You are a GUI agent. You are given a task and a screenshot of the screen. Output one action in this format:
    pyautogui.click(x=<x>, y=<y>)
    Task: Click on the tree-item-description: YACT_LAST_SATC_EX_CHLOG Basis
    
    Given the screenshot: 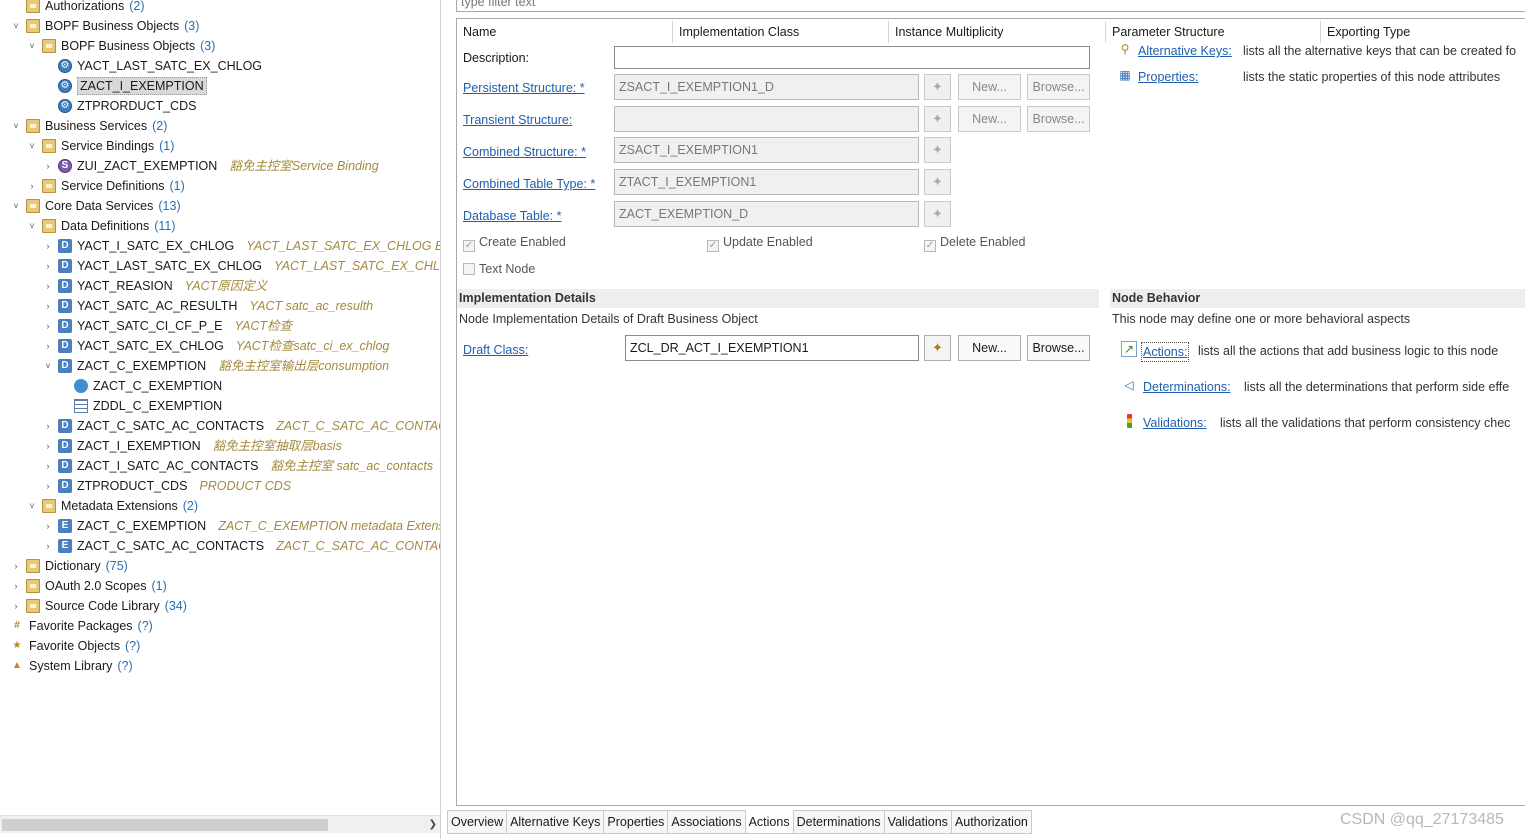 What is the action you would take?
    pyautogui.click(x=343, y=246)
    